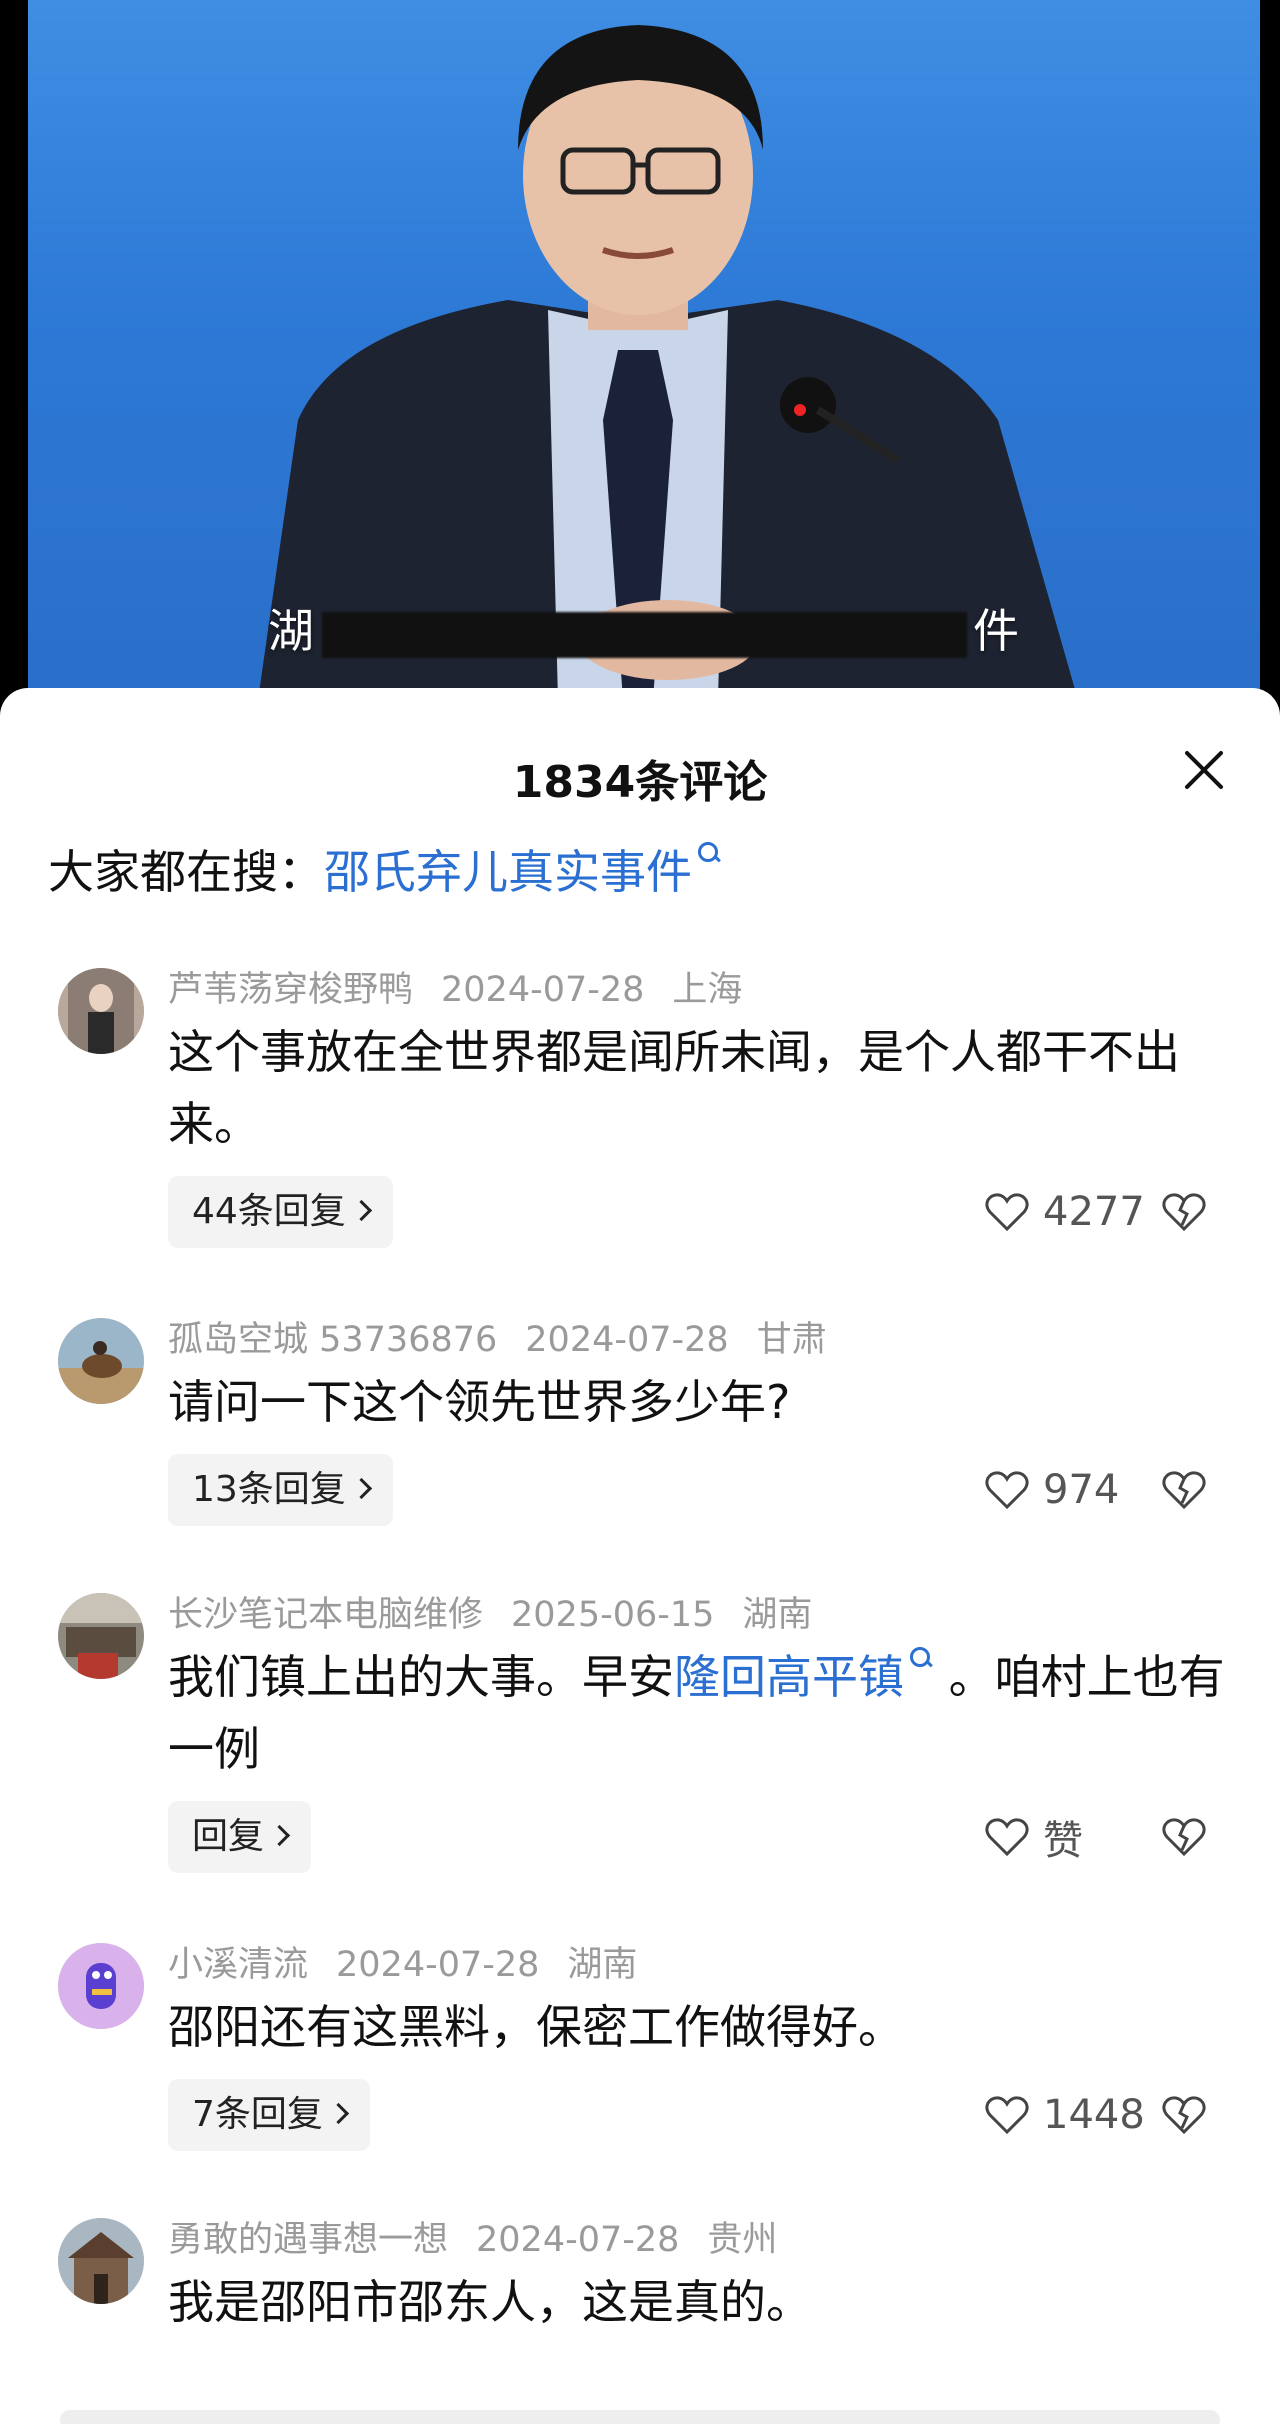 The image size is (1280, 2424). What do you see at coordinates (1034, 1837) in the screenshot?
I see `like-button: 赞` at bounding box center [1034, 1837].